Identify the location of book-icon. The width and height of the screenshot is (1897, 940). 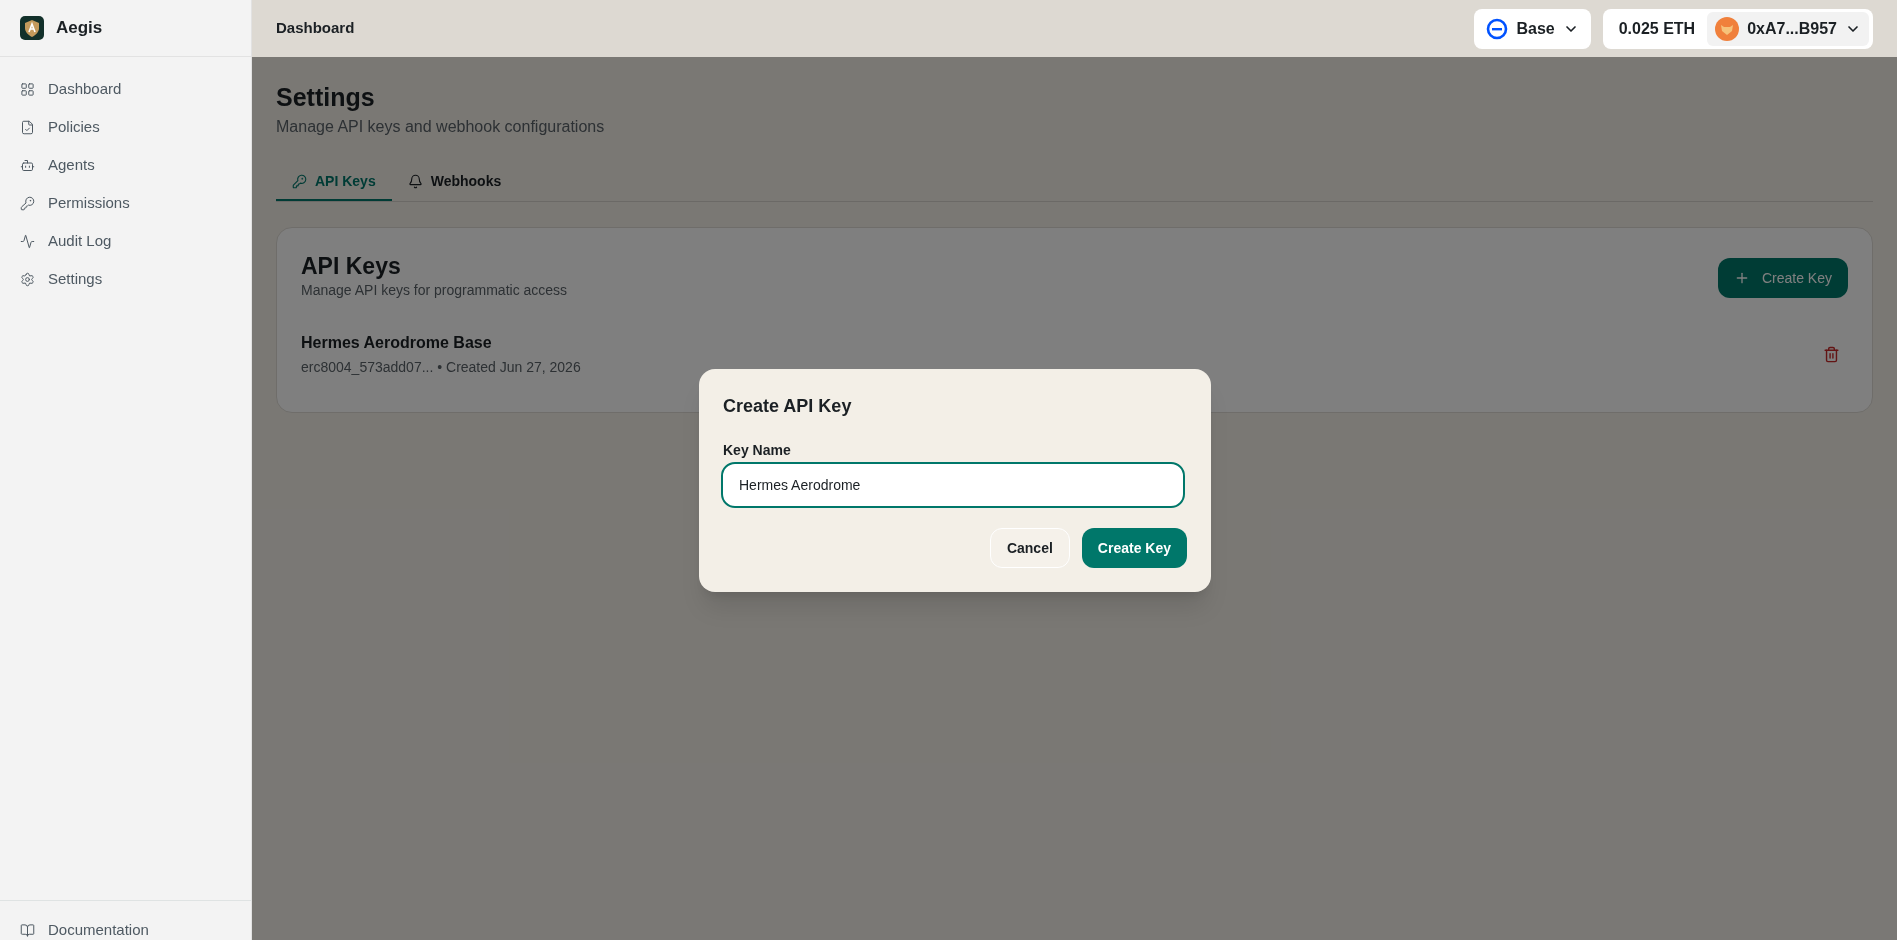
(27, 930).